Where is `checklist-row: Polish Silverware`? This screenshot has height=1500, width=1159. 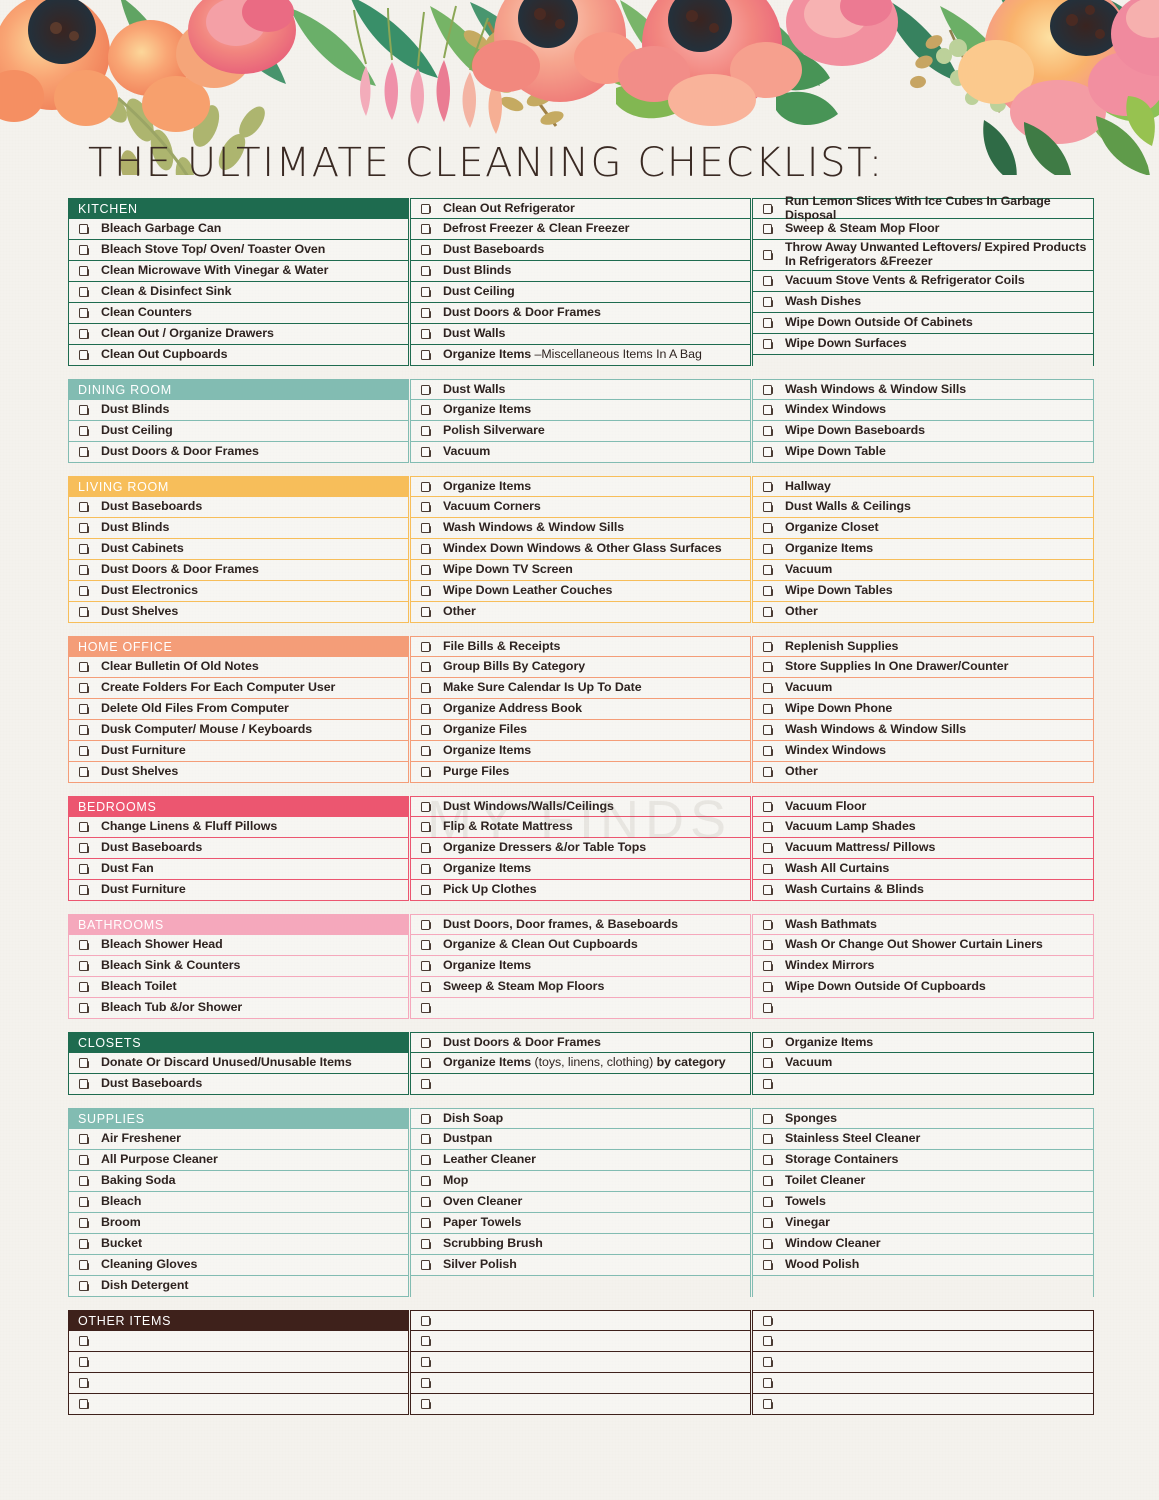
checklist-row: Polish Silverware is located at coordinates (580, 431).